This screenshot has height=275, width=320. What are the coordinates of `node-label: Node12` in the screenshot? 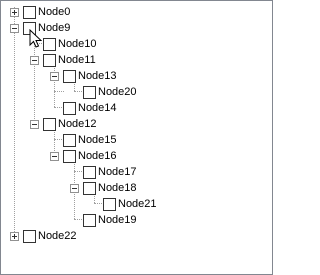 It's located at (77, 124).